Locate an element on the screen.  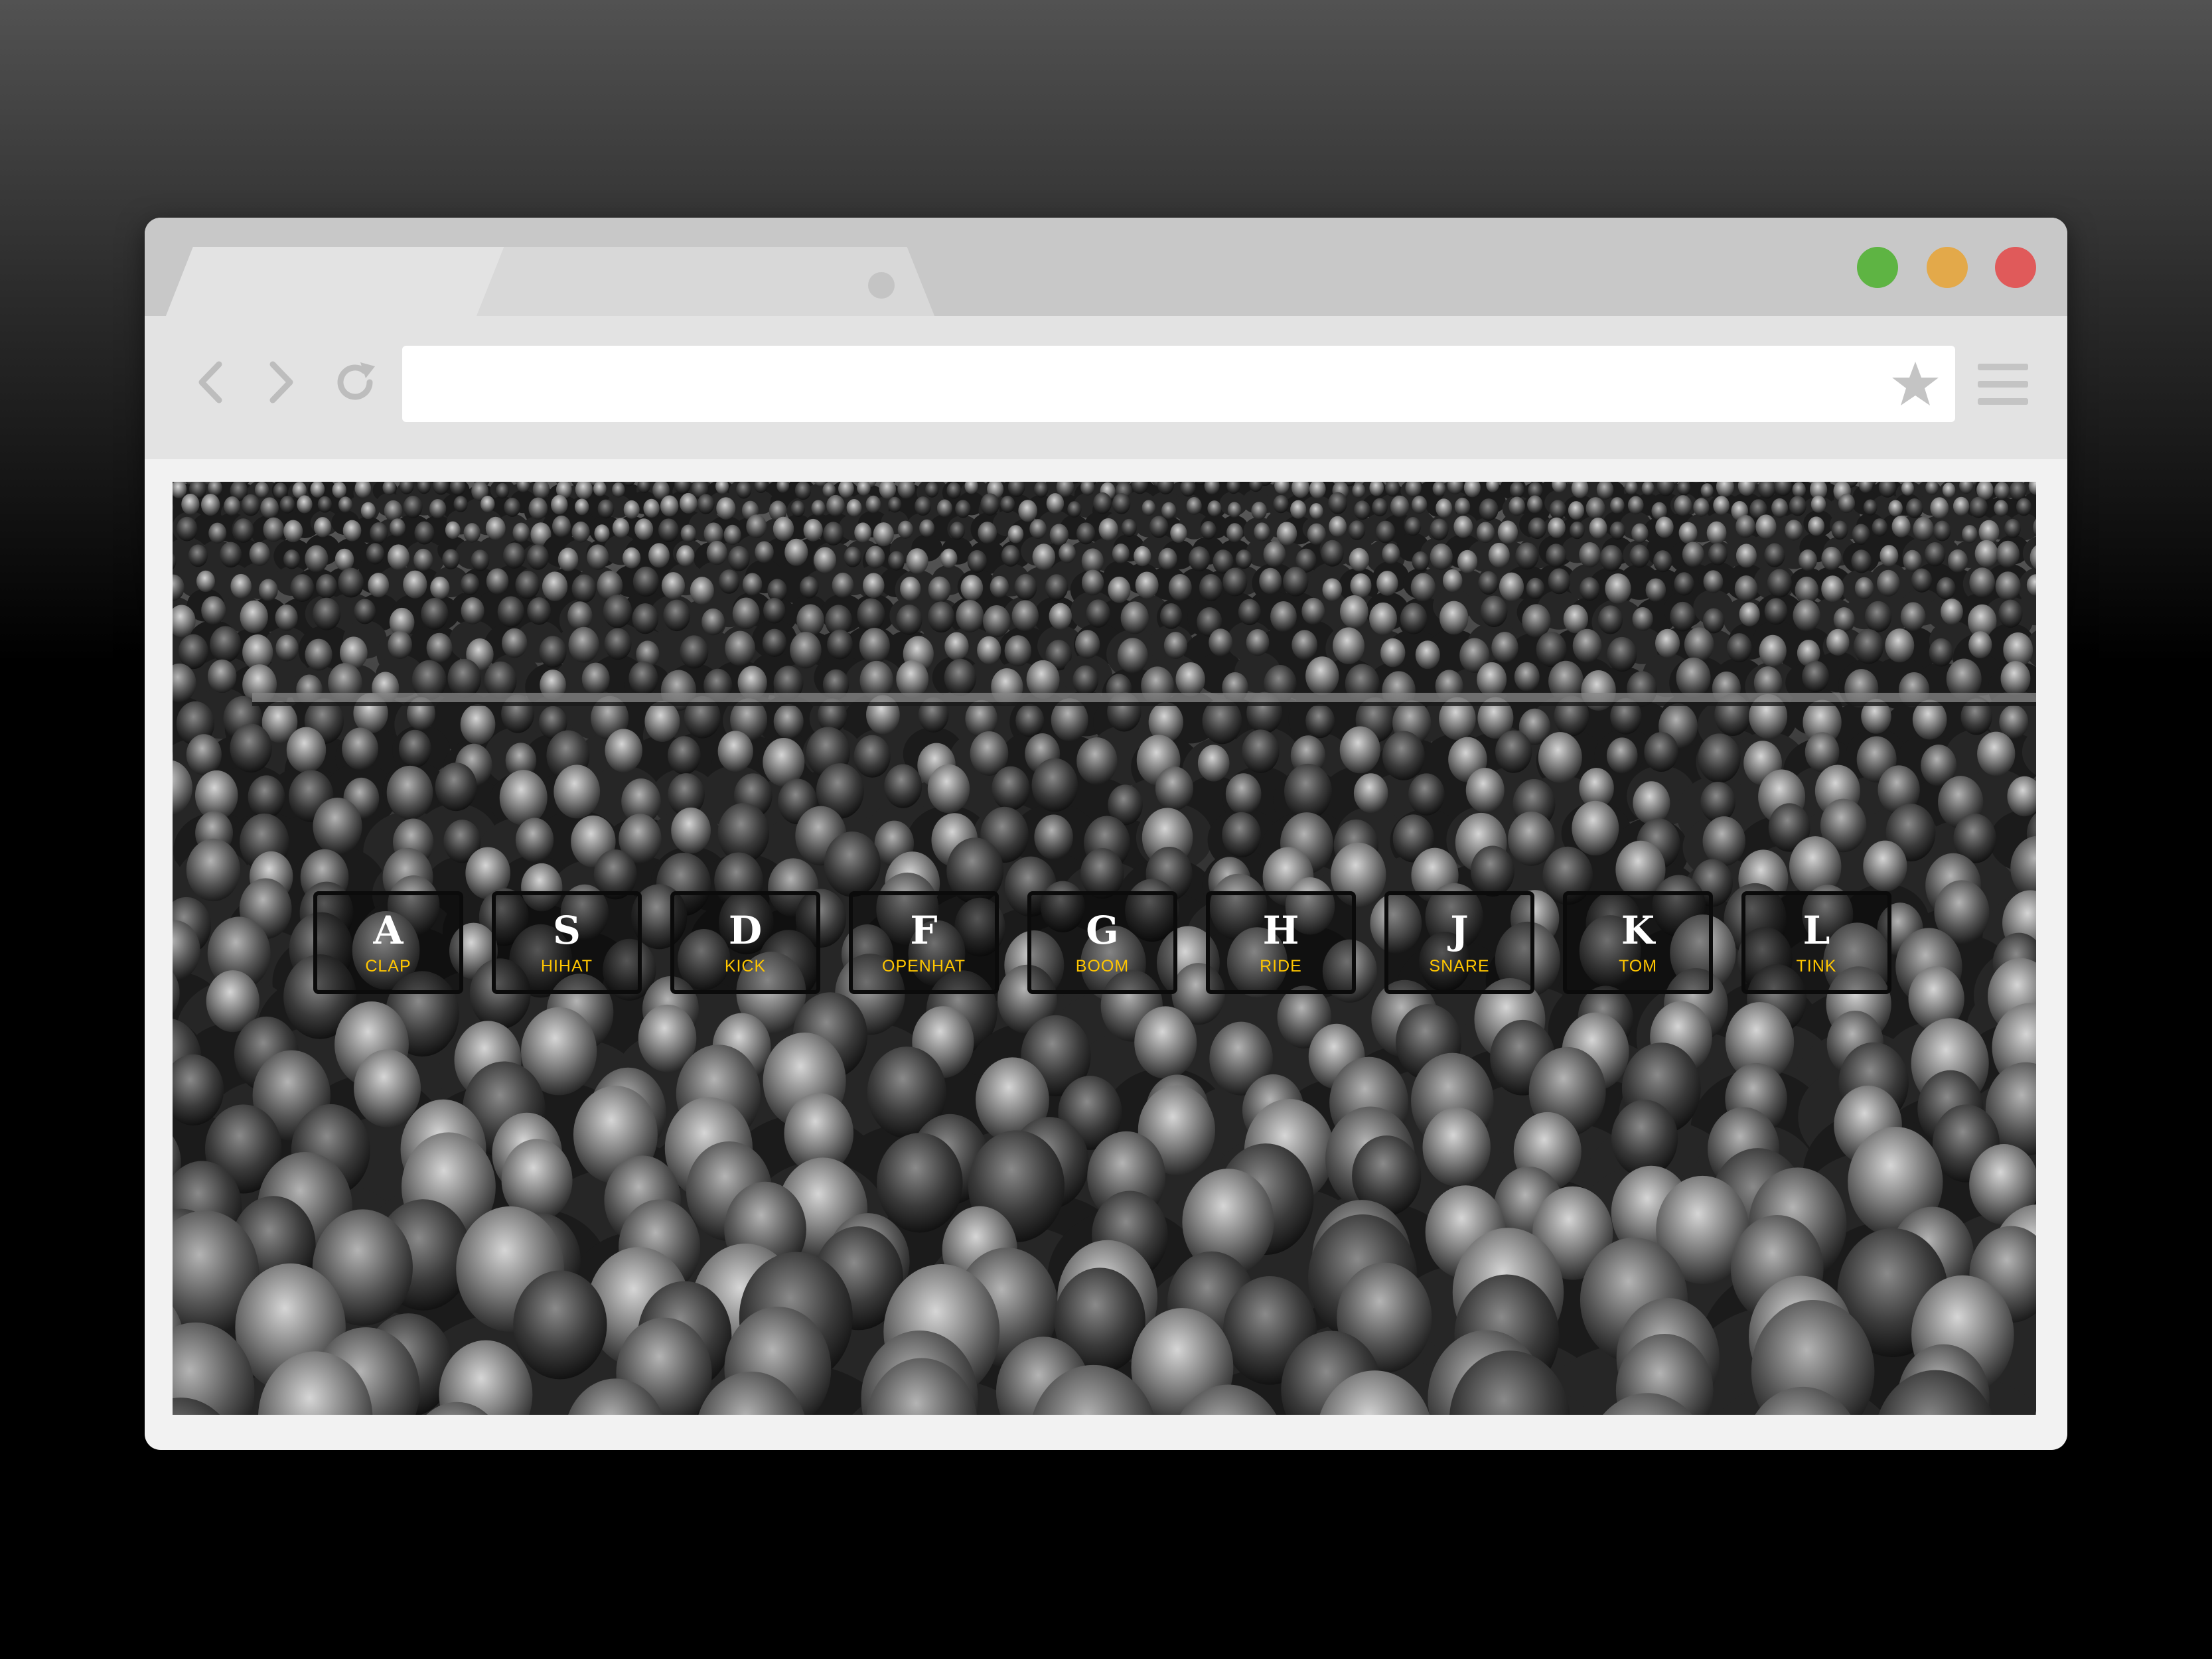
key-sound-label: KICK is located at coordinates (746, 966).